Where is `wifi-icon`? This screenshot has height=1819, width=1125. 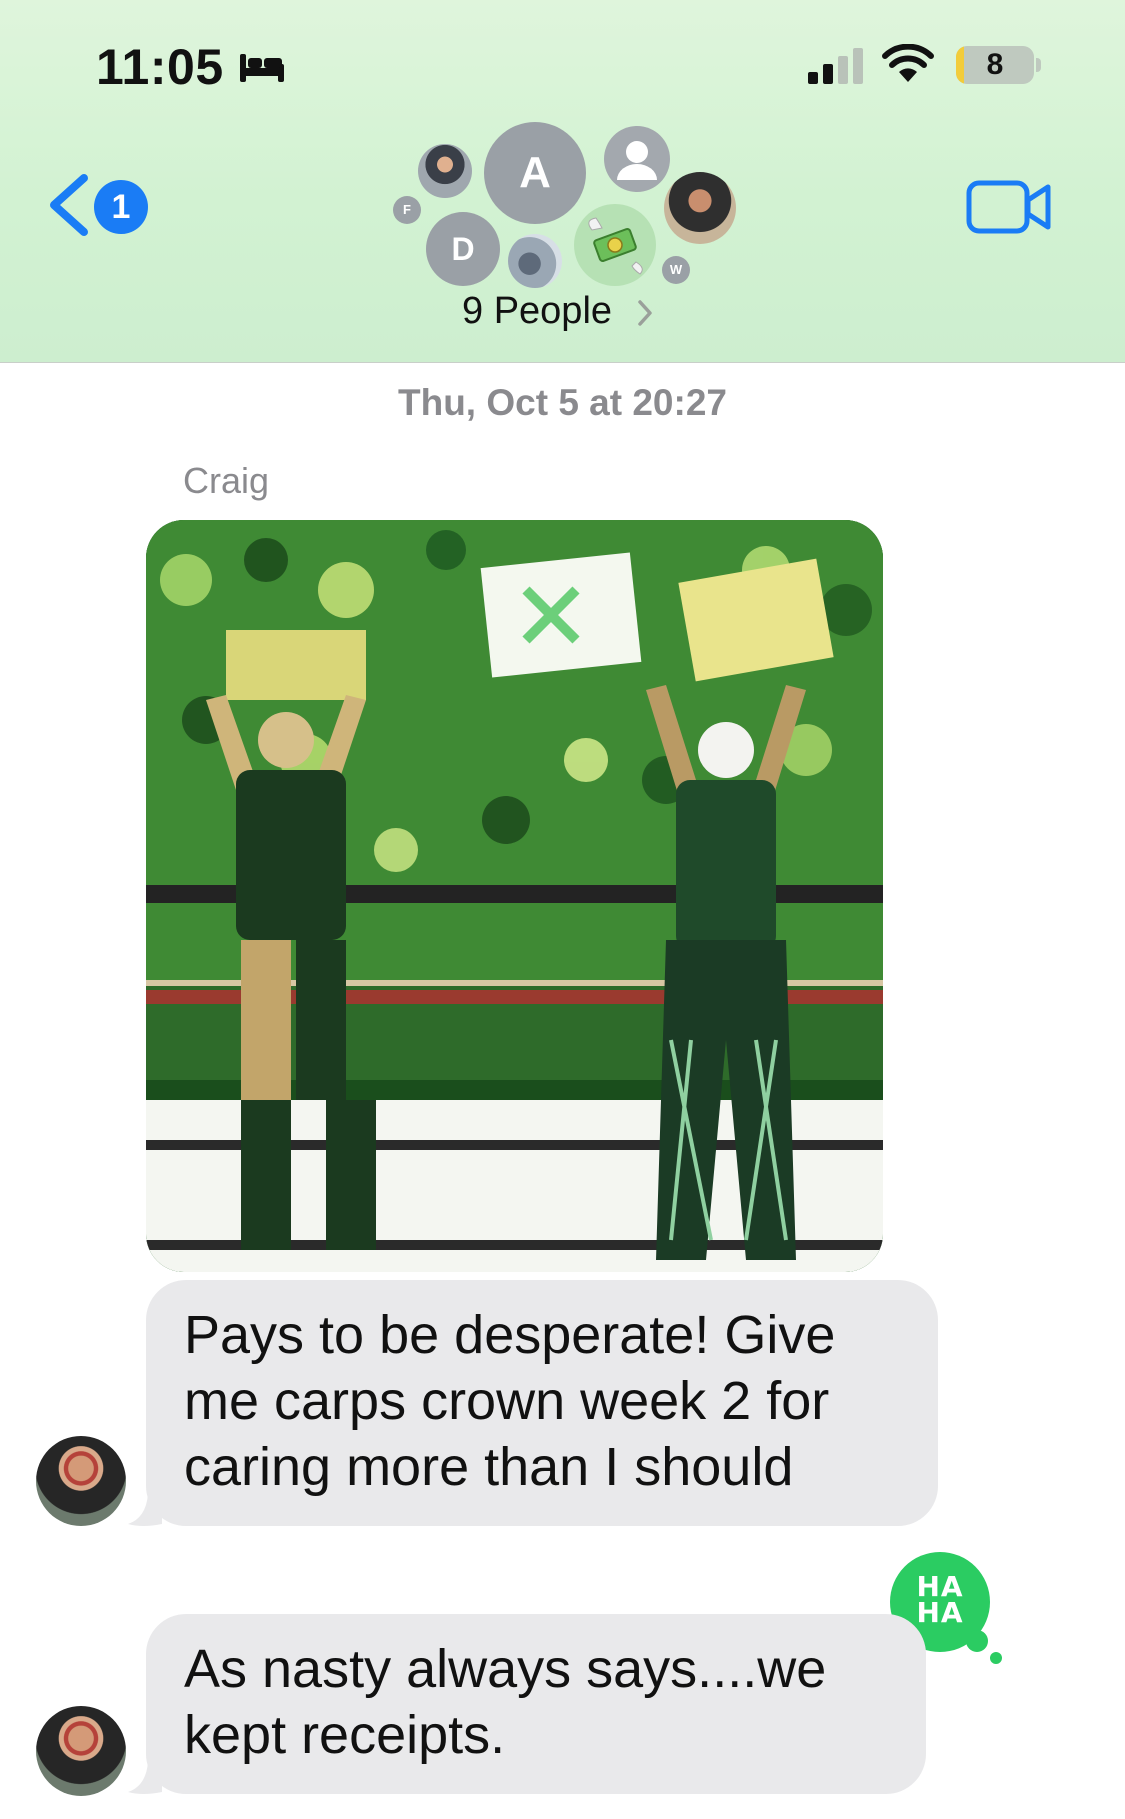 wifi-icon is located at coordinates (908, 63).